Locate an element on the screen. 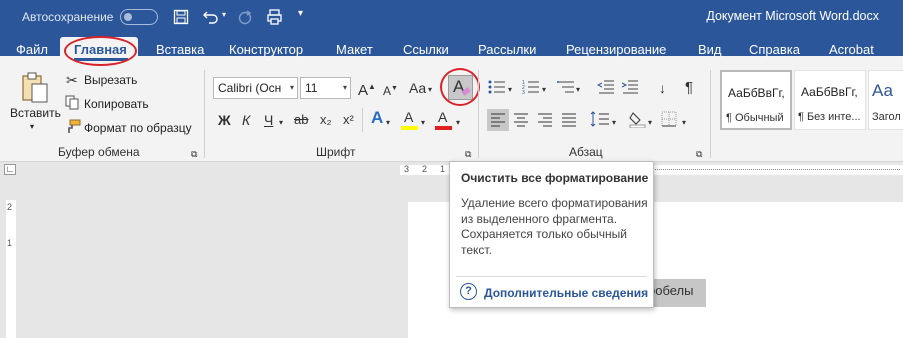 The image size is (903, 338). highlight-button: A is located at coordinates (408, 117).